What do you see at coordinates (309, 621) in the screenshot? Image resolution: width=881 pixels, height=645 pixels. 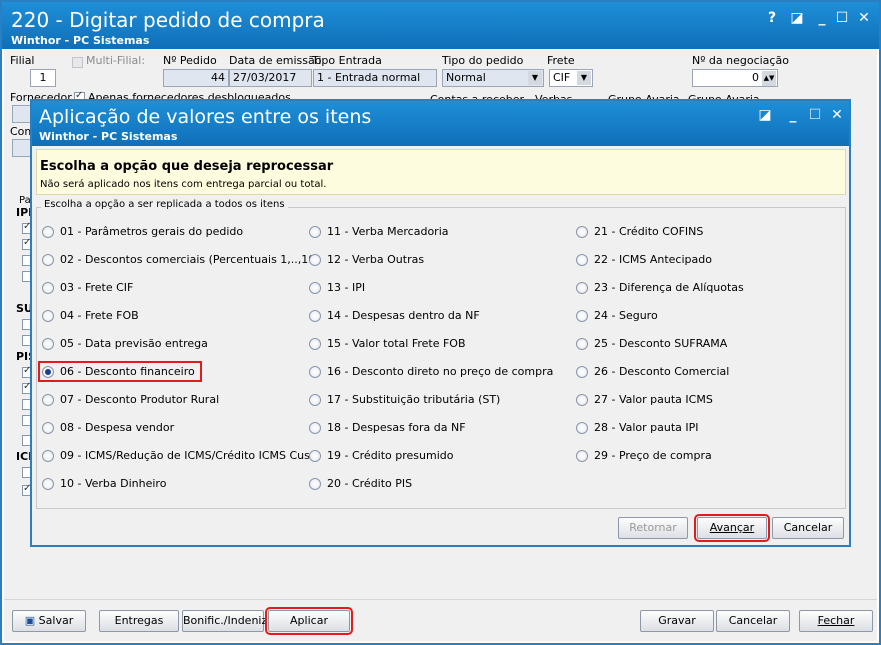 I see `aplicar-button: Aplicar` at bounding box center [309, 621].